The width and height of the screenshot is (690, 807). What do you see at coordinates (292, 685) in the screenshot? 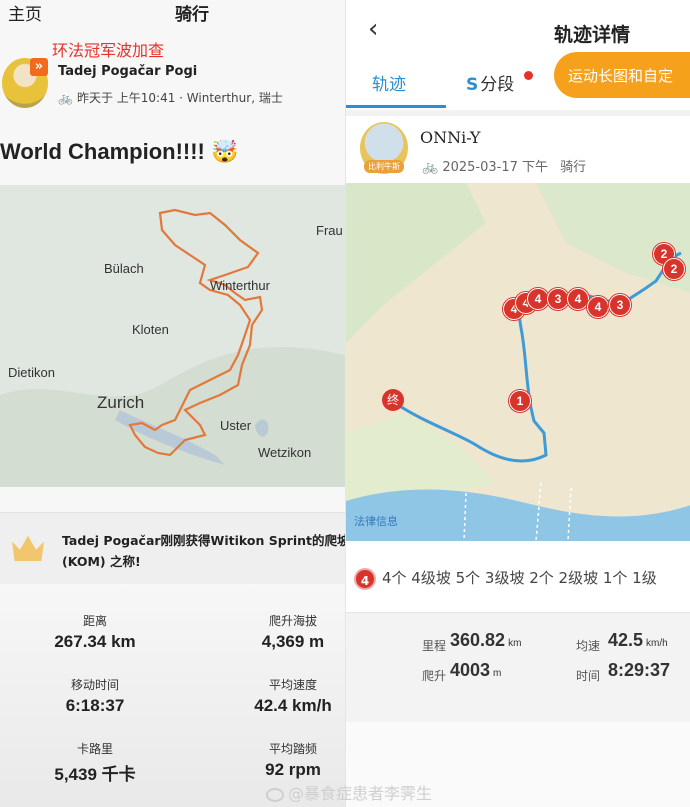
I see `stat-label-avg-speed: 平均速度` at bounding box center [292, 685].